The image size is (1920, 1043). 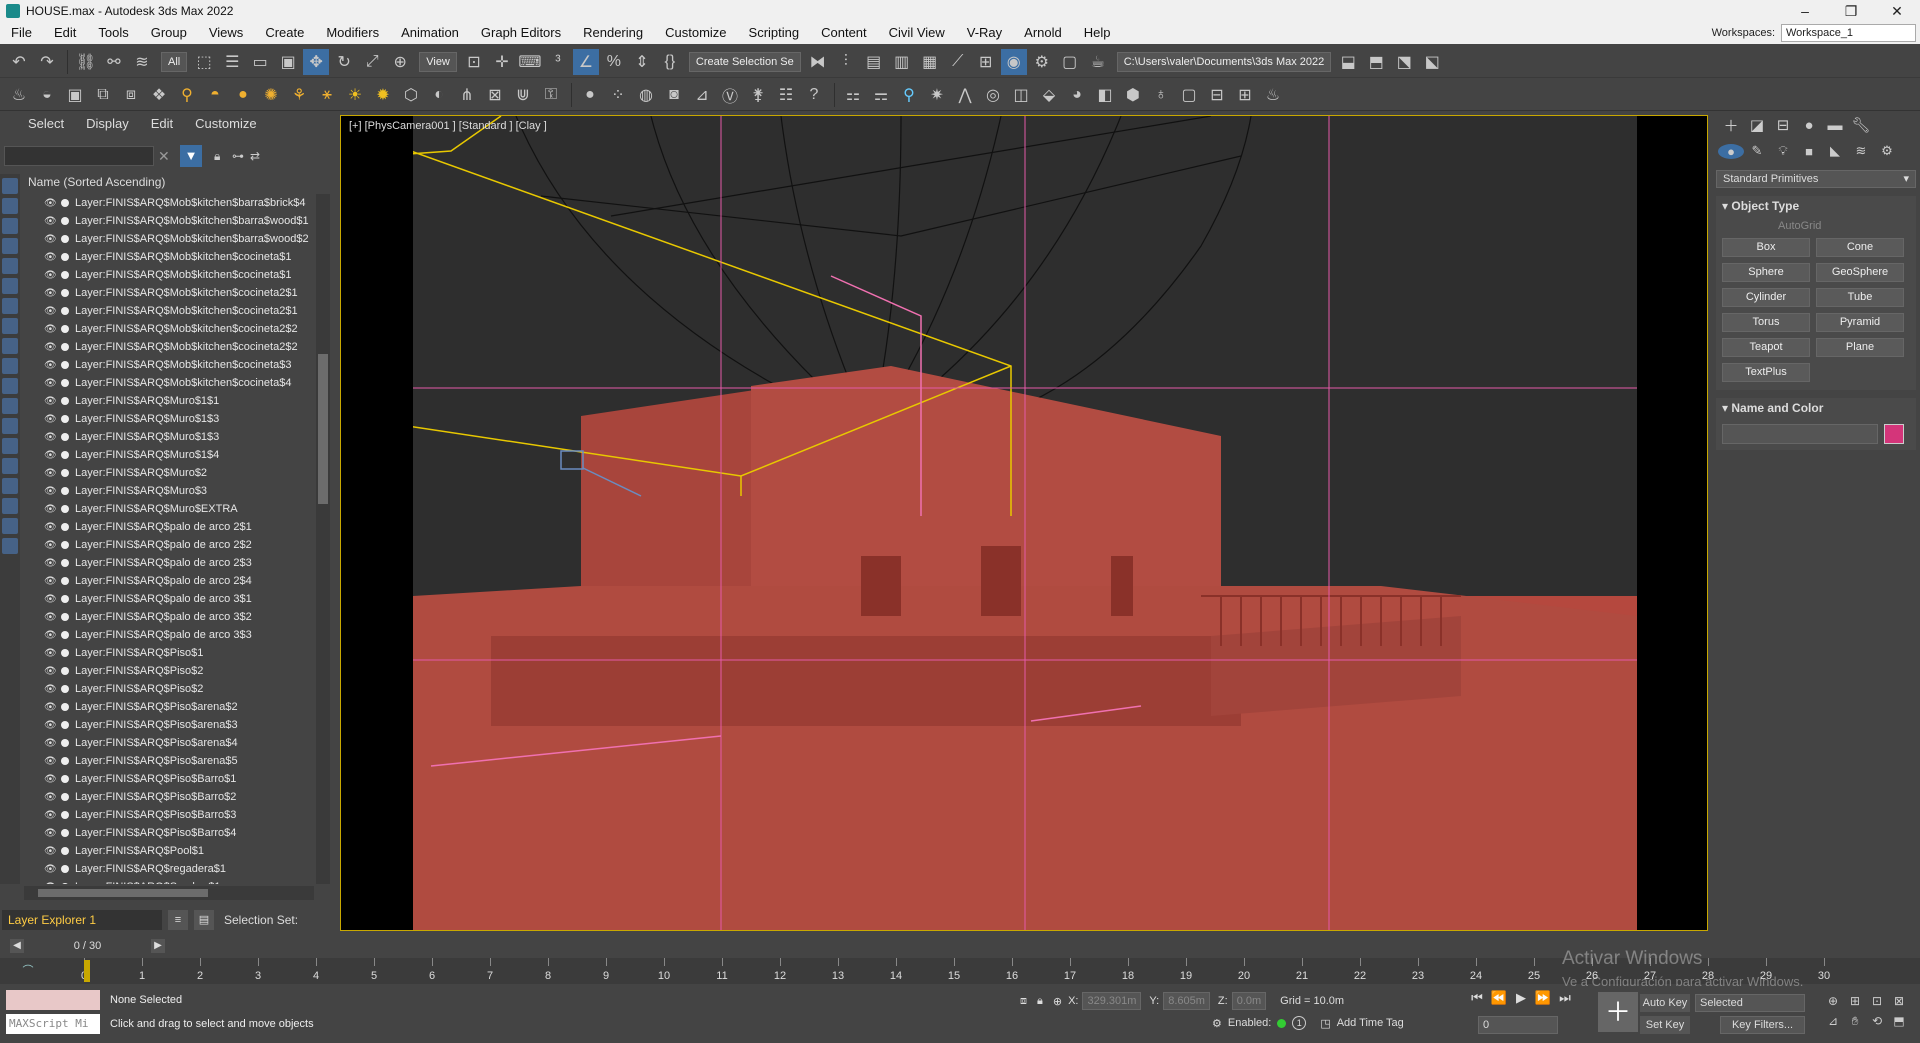 I want to click on layer-row: 👁︎ Layer:FINIS$ARQ$Pool$1, so click(x=169, y=851).